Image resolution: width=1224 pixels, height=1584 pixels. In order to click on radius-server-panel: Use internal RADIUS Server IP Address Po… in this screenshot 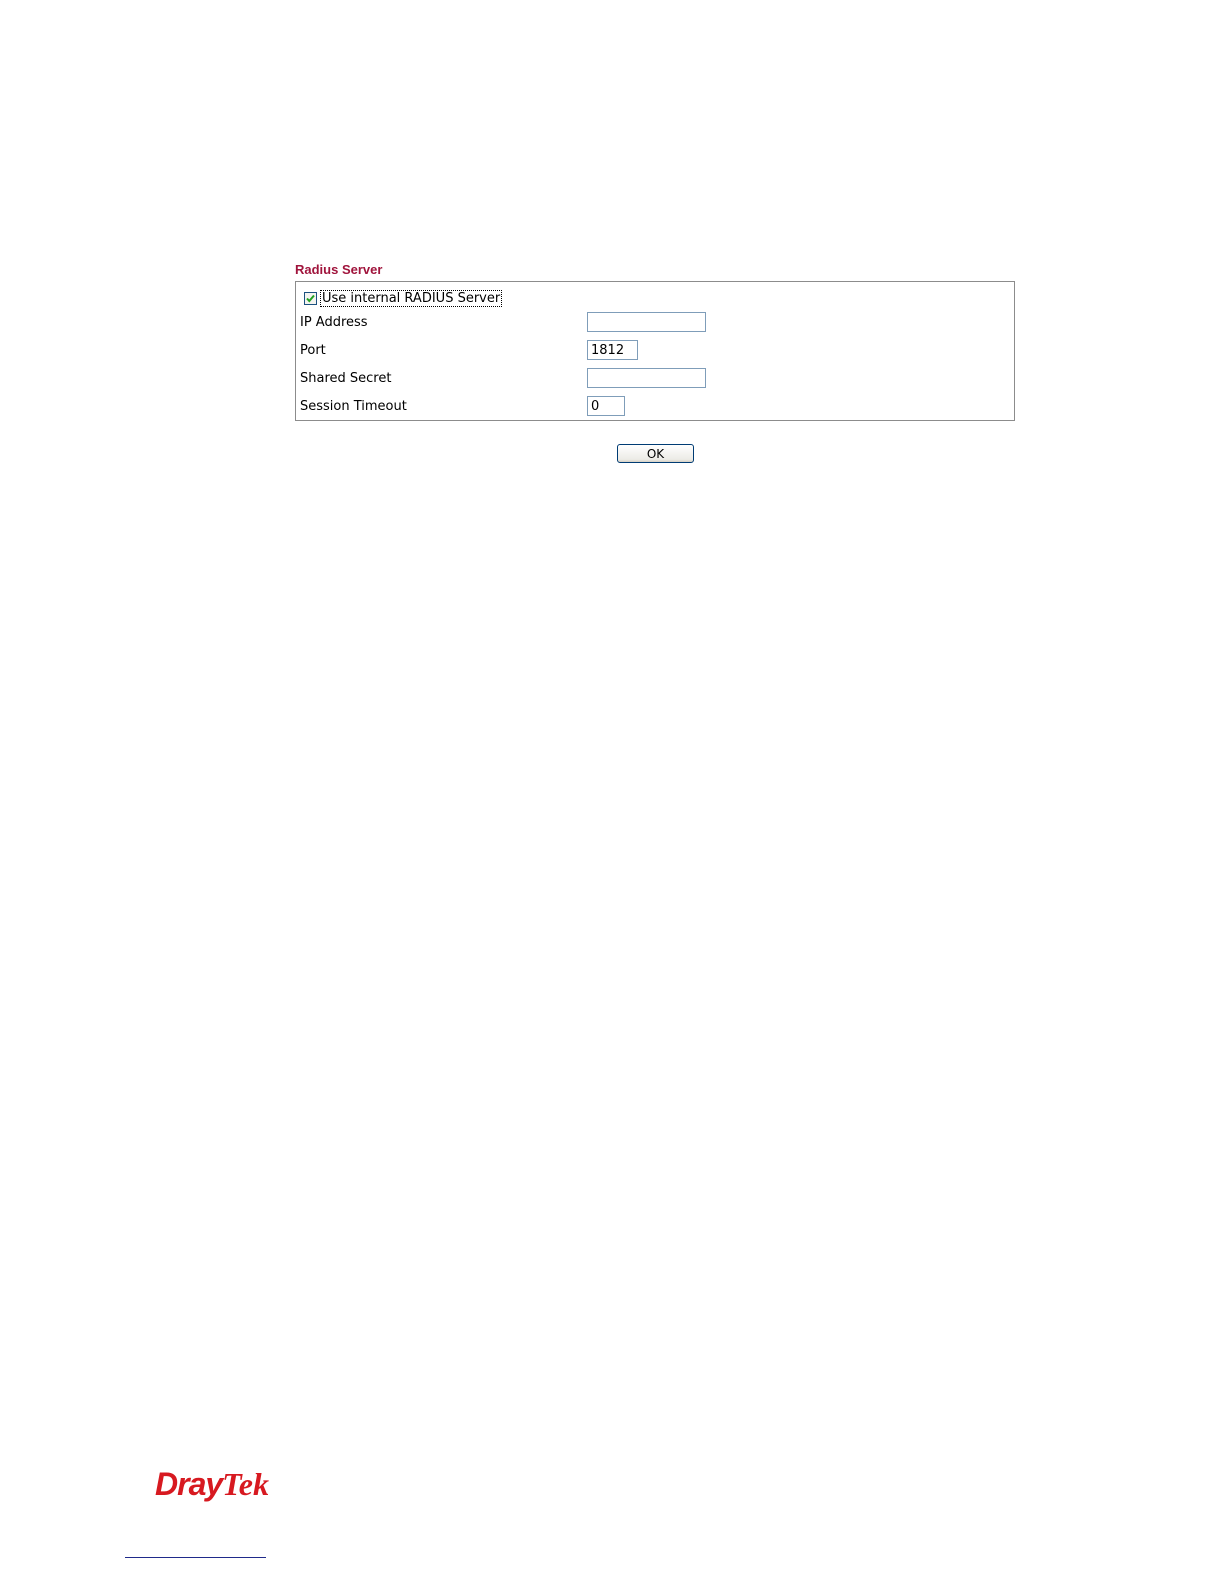, I will do `click(655, 351)`.